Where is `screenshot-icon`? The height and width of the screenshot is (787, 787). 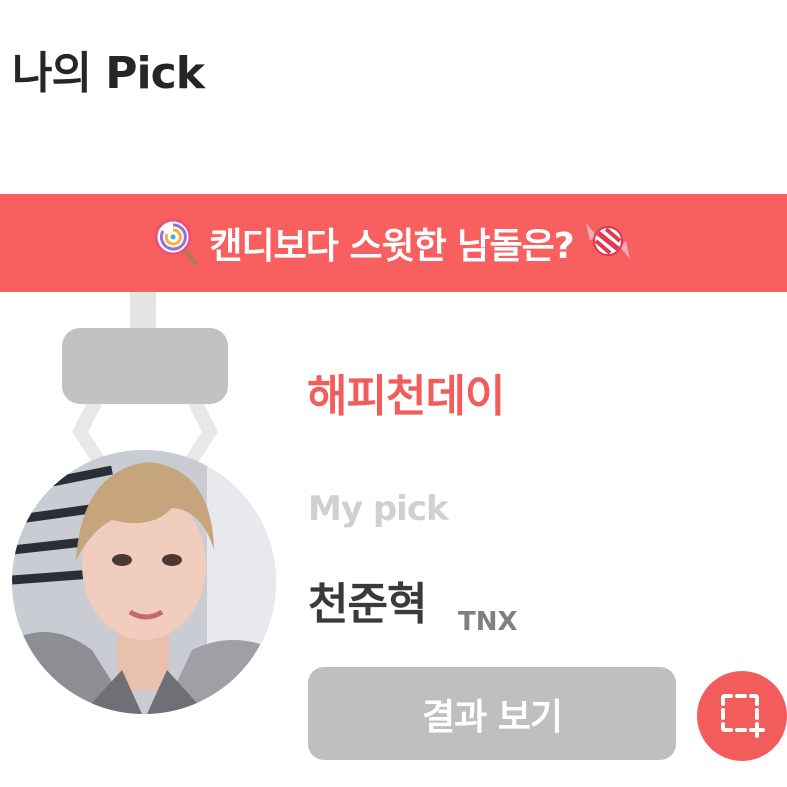 screenshot-icon is located at coordinates (742, 716).